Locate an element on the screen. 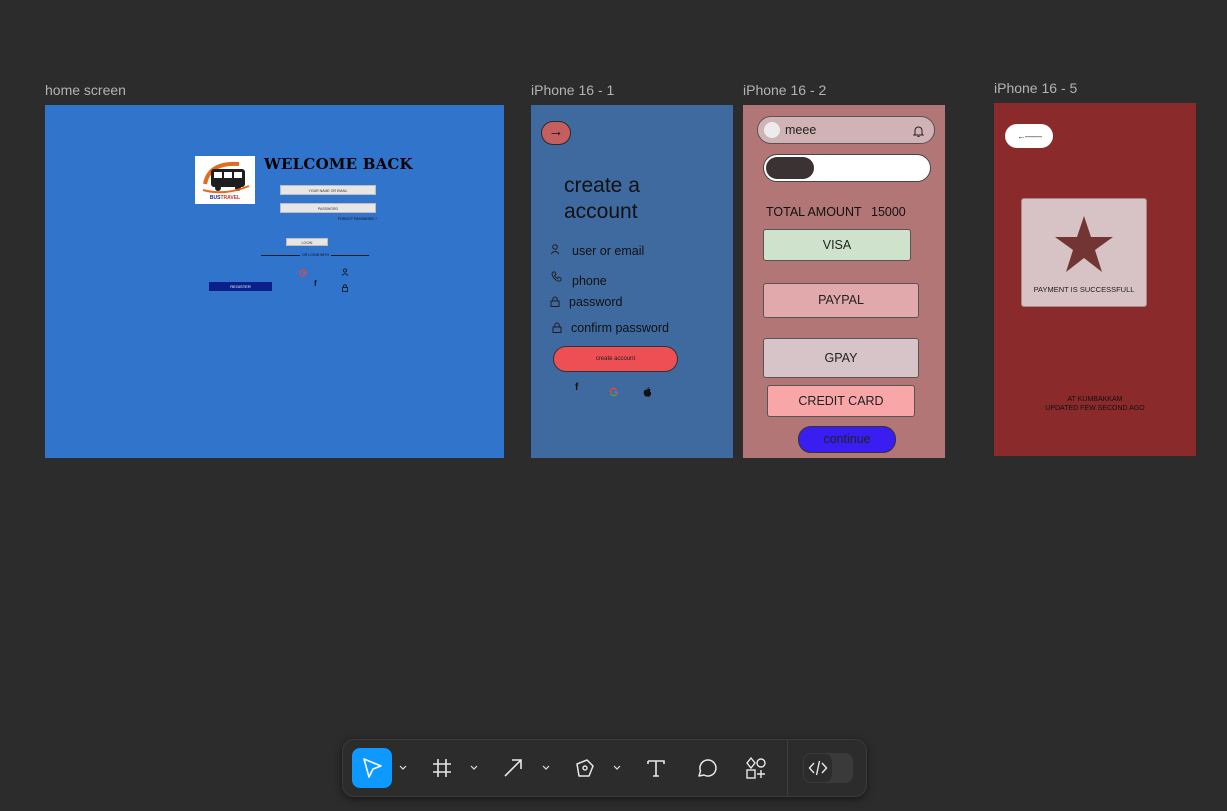 Image resolution: width=1227 pixels, height=811 pixels. confirm-password-field: confirm password is located at coordinates (620, 328).